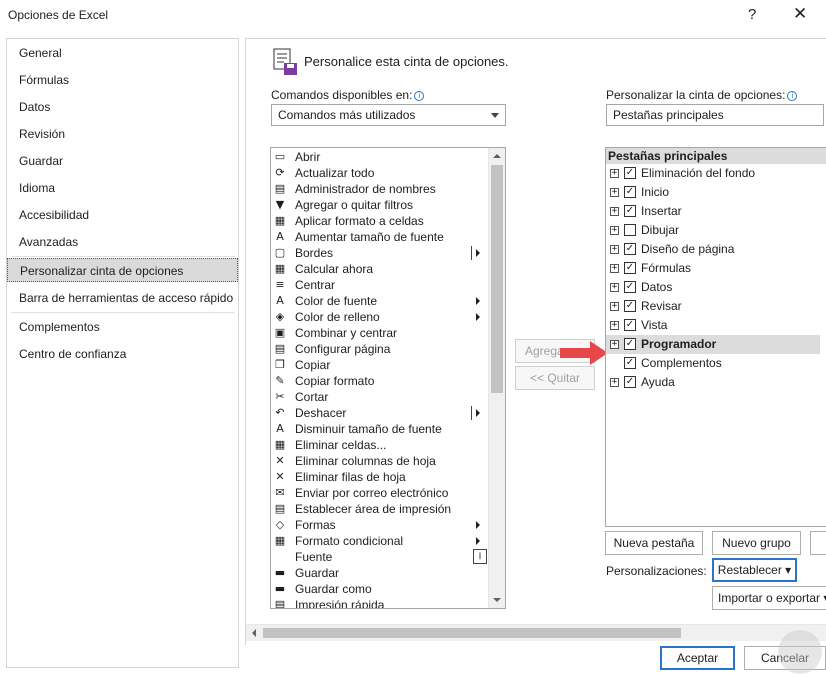 The width and height of the screenshot is (826, 678). I want to click on command-list-item: Fuente I, so click(380, 557).